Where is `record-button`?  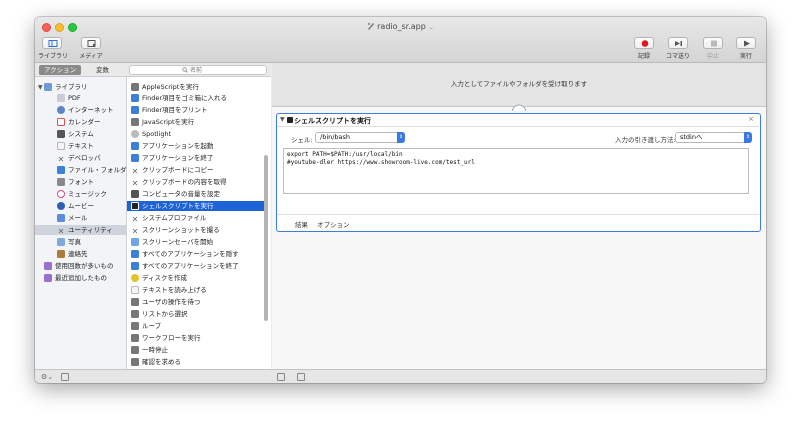
record-button is located at coordinates (644, 43).